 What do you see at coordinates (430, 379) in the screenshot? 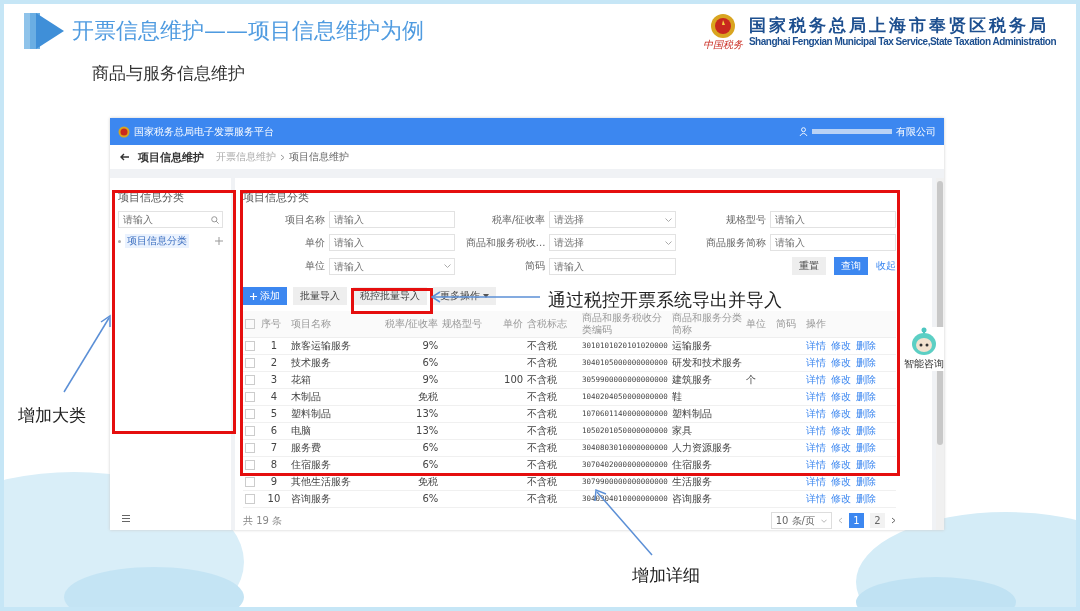
I see `table-cell: 9%` at bounding box center [430, 379].